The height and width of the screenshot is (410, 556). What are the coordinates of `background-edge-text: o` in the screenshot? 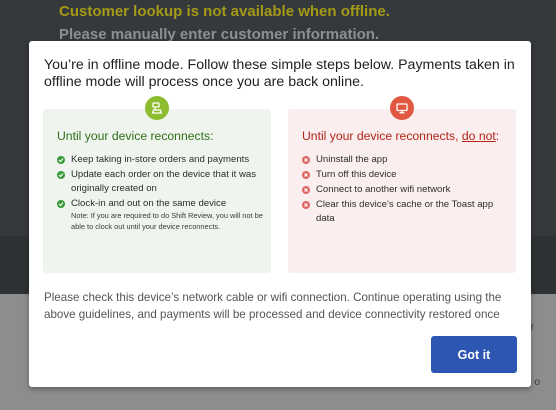 It's located at (537, 382).